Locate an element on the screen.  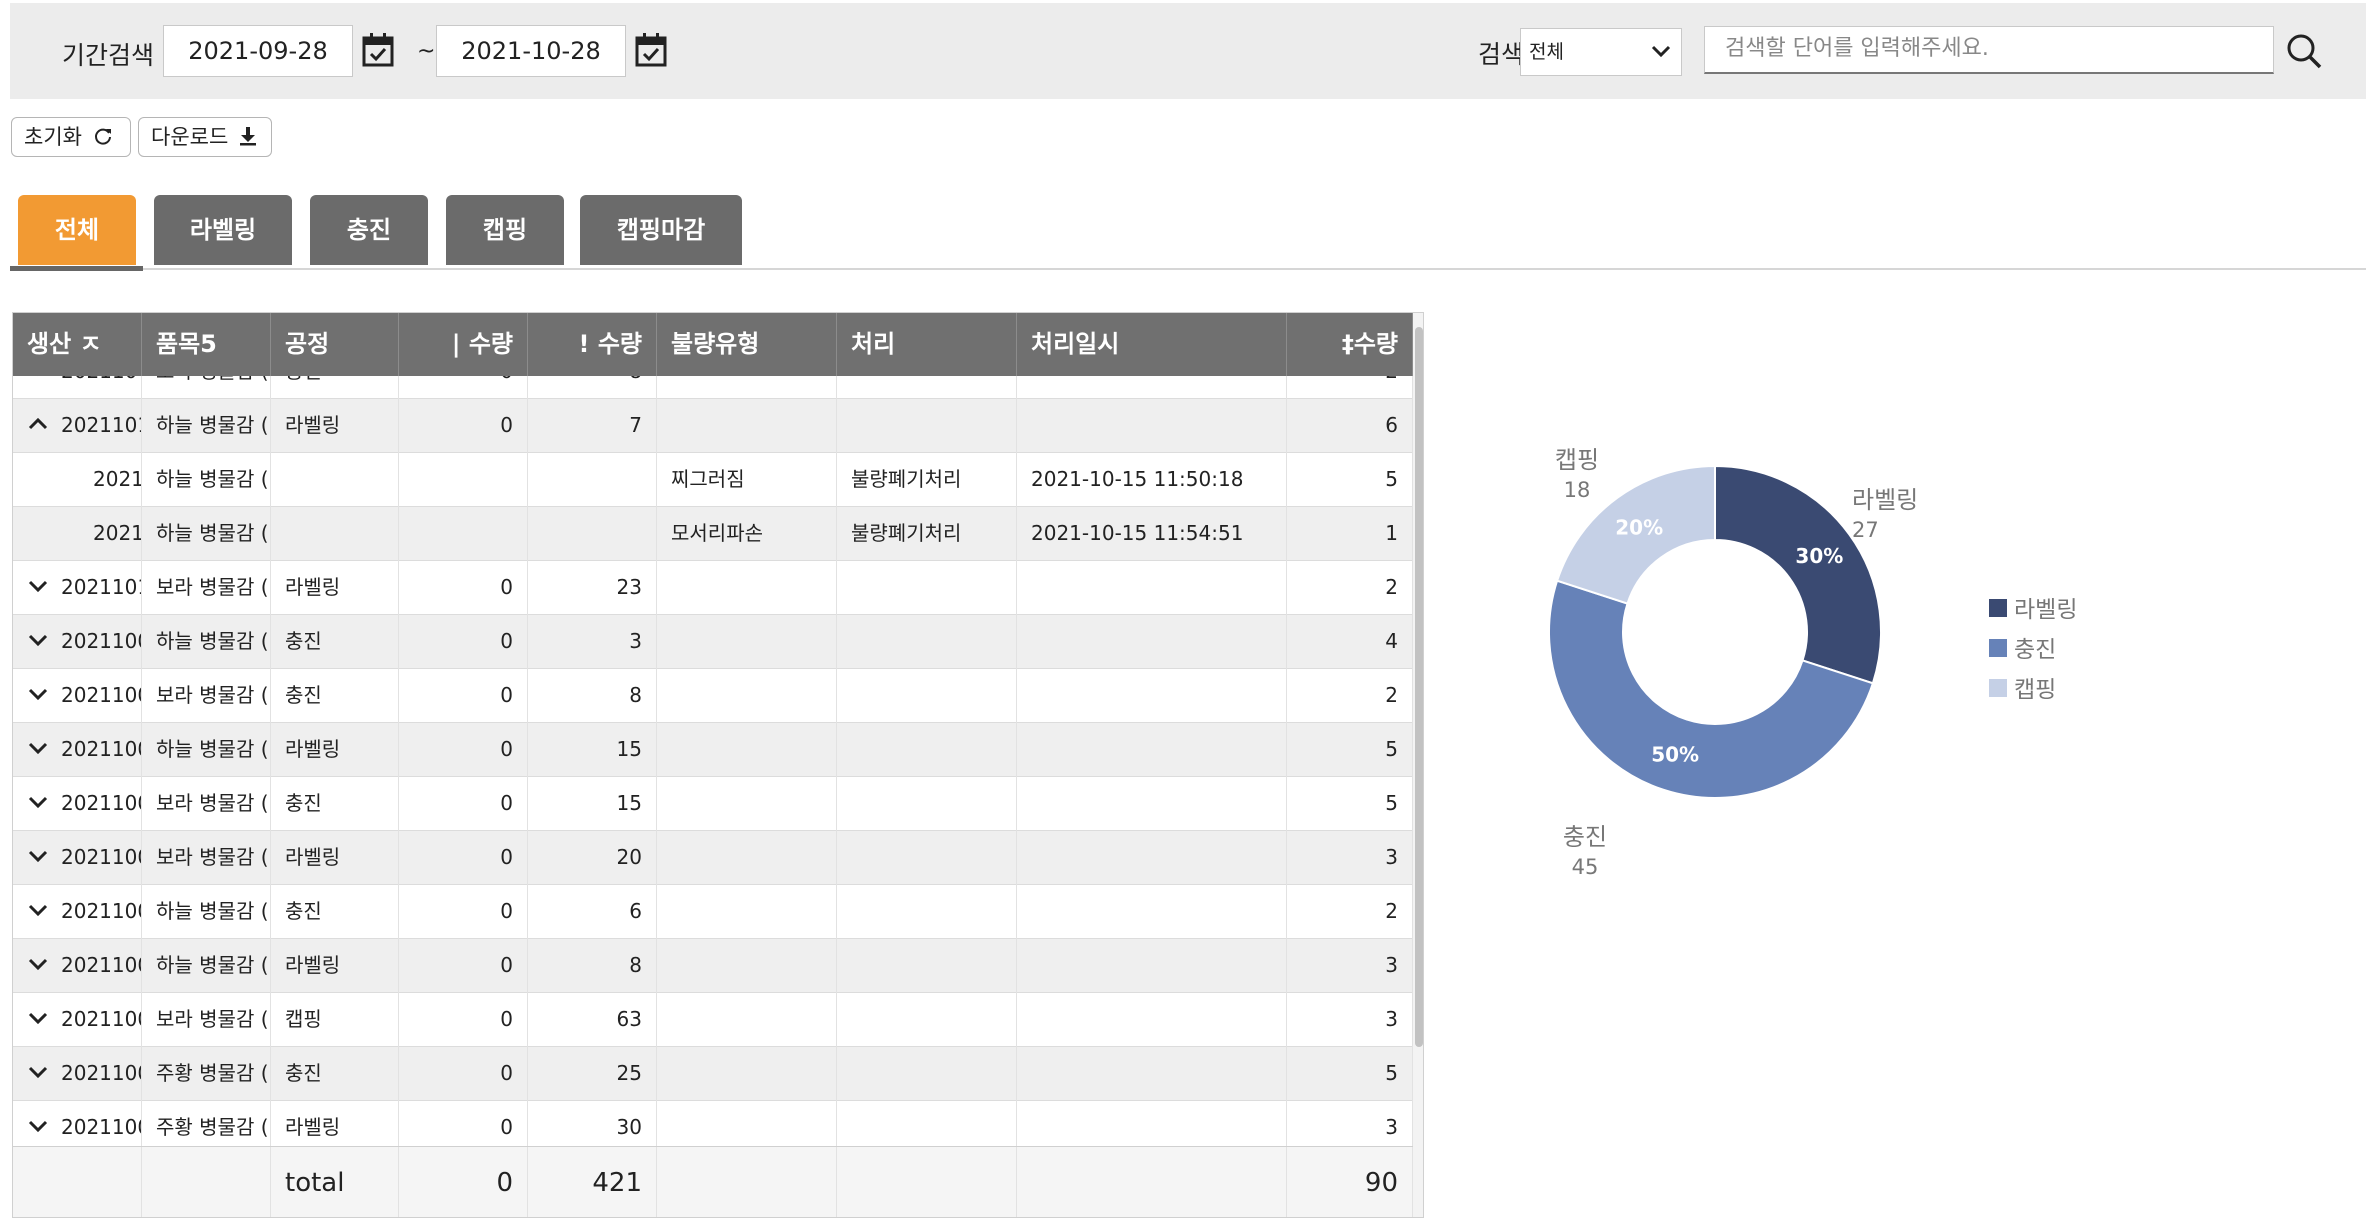
tab-labeling: 라벨링 is located at coordinates (223, 230).